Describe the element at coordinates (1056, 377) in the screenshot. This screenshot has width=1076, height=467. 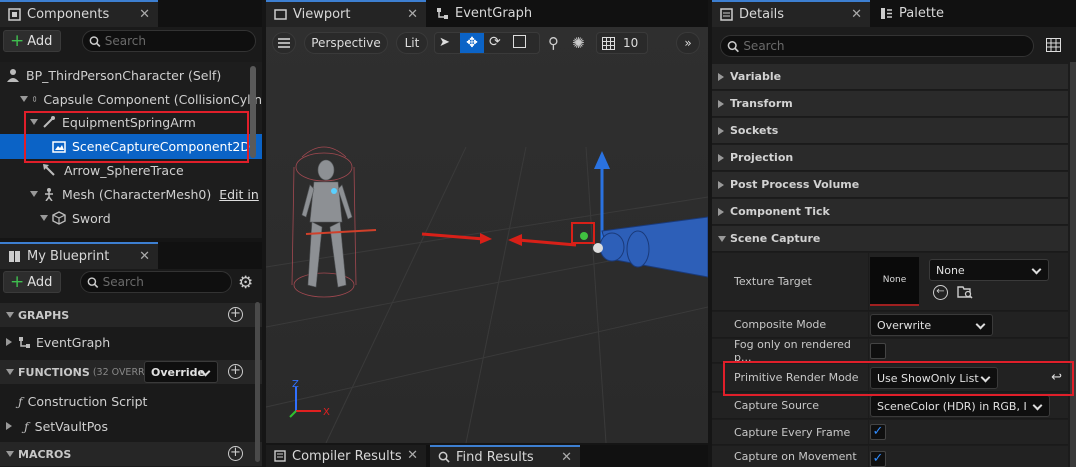
I see `reset-to-default-icon: ↩` at that location.